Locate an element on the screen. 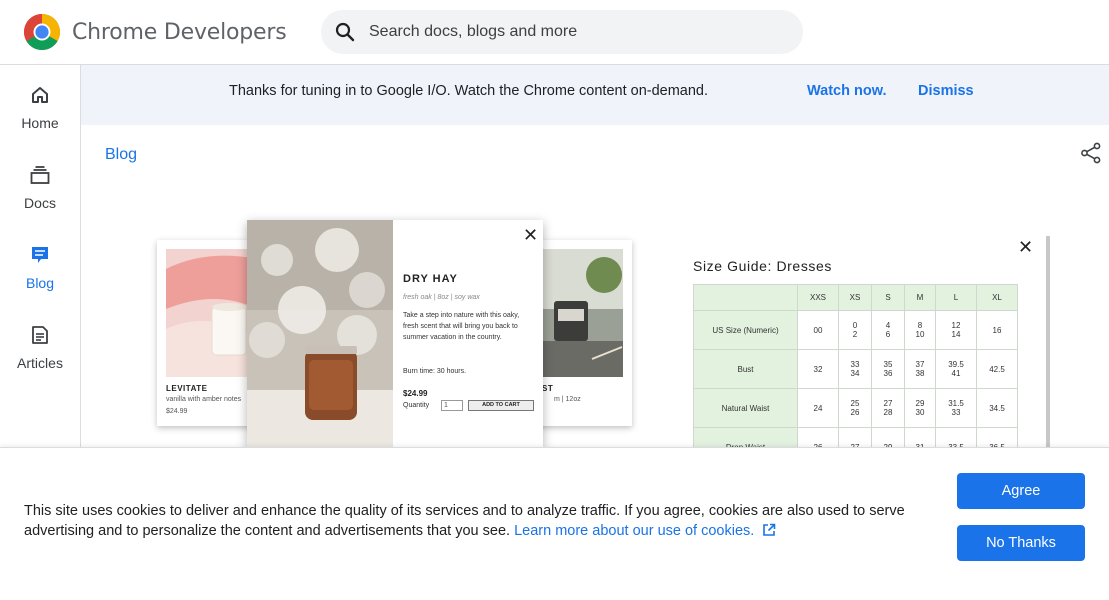 The image size is (1109, 600). articles-icon is located at coordinates (40, 335).